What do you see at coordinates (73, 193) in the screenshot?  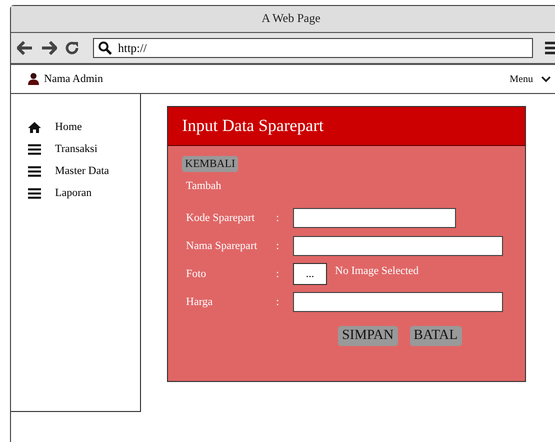 I see `sidebar-item: Laporan` at bounding box center [73, 193].